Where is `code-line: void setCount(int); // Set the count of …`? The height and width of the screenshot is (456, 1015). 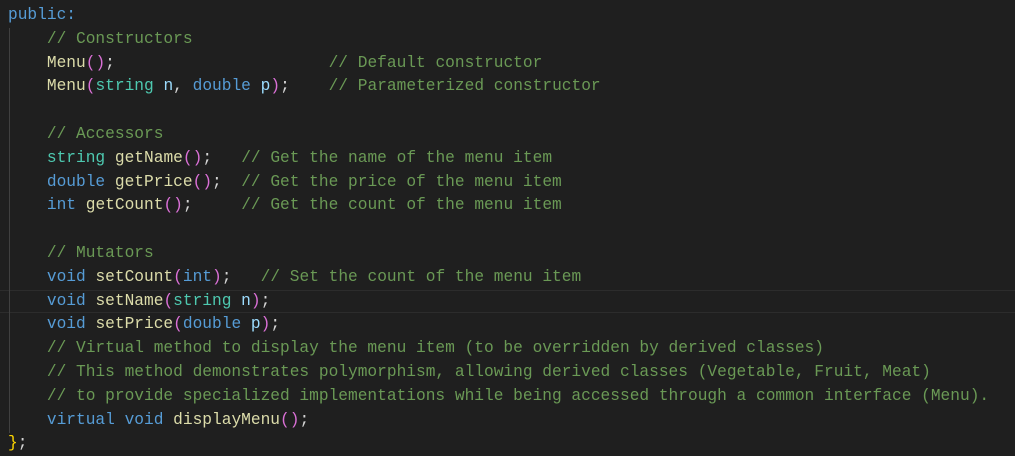
code-line: void setCount(int); // Set the count of … is located at coordinates (507, 278).